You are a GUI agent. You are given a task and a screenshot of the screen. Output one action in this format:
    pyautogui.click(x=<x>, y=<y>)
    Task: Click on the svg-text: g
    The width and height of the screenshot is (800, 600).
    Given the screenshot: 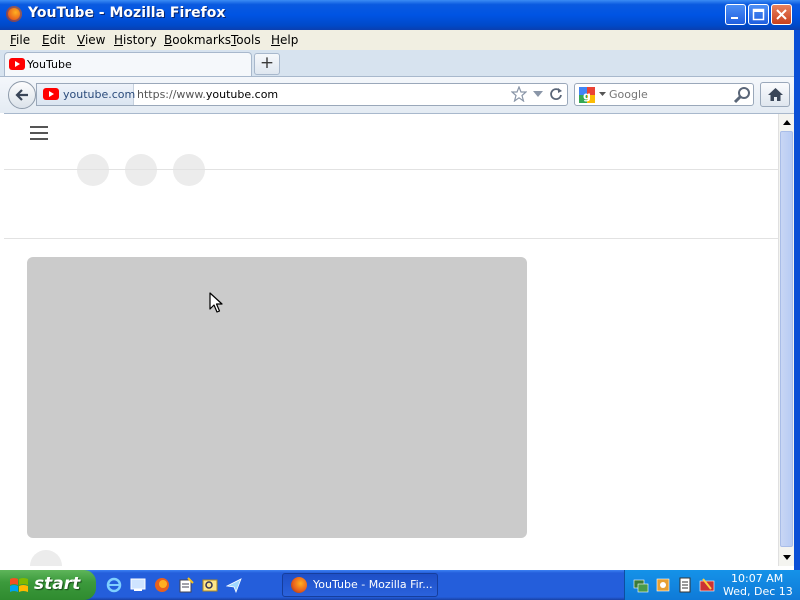 What is the action you would take?
    pyautogui.click(x=587, y=96)
    